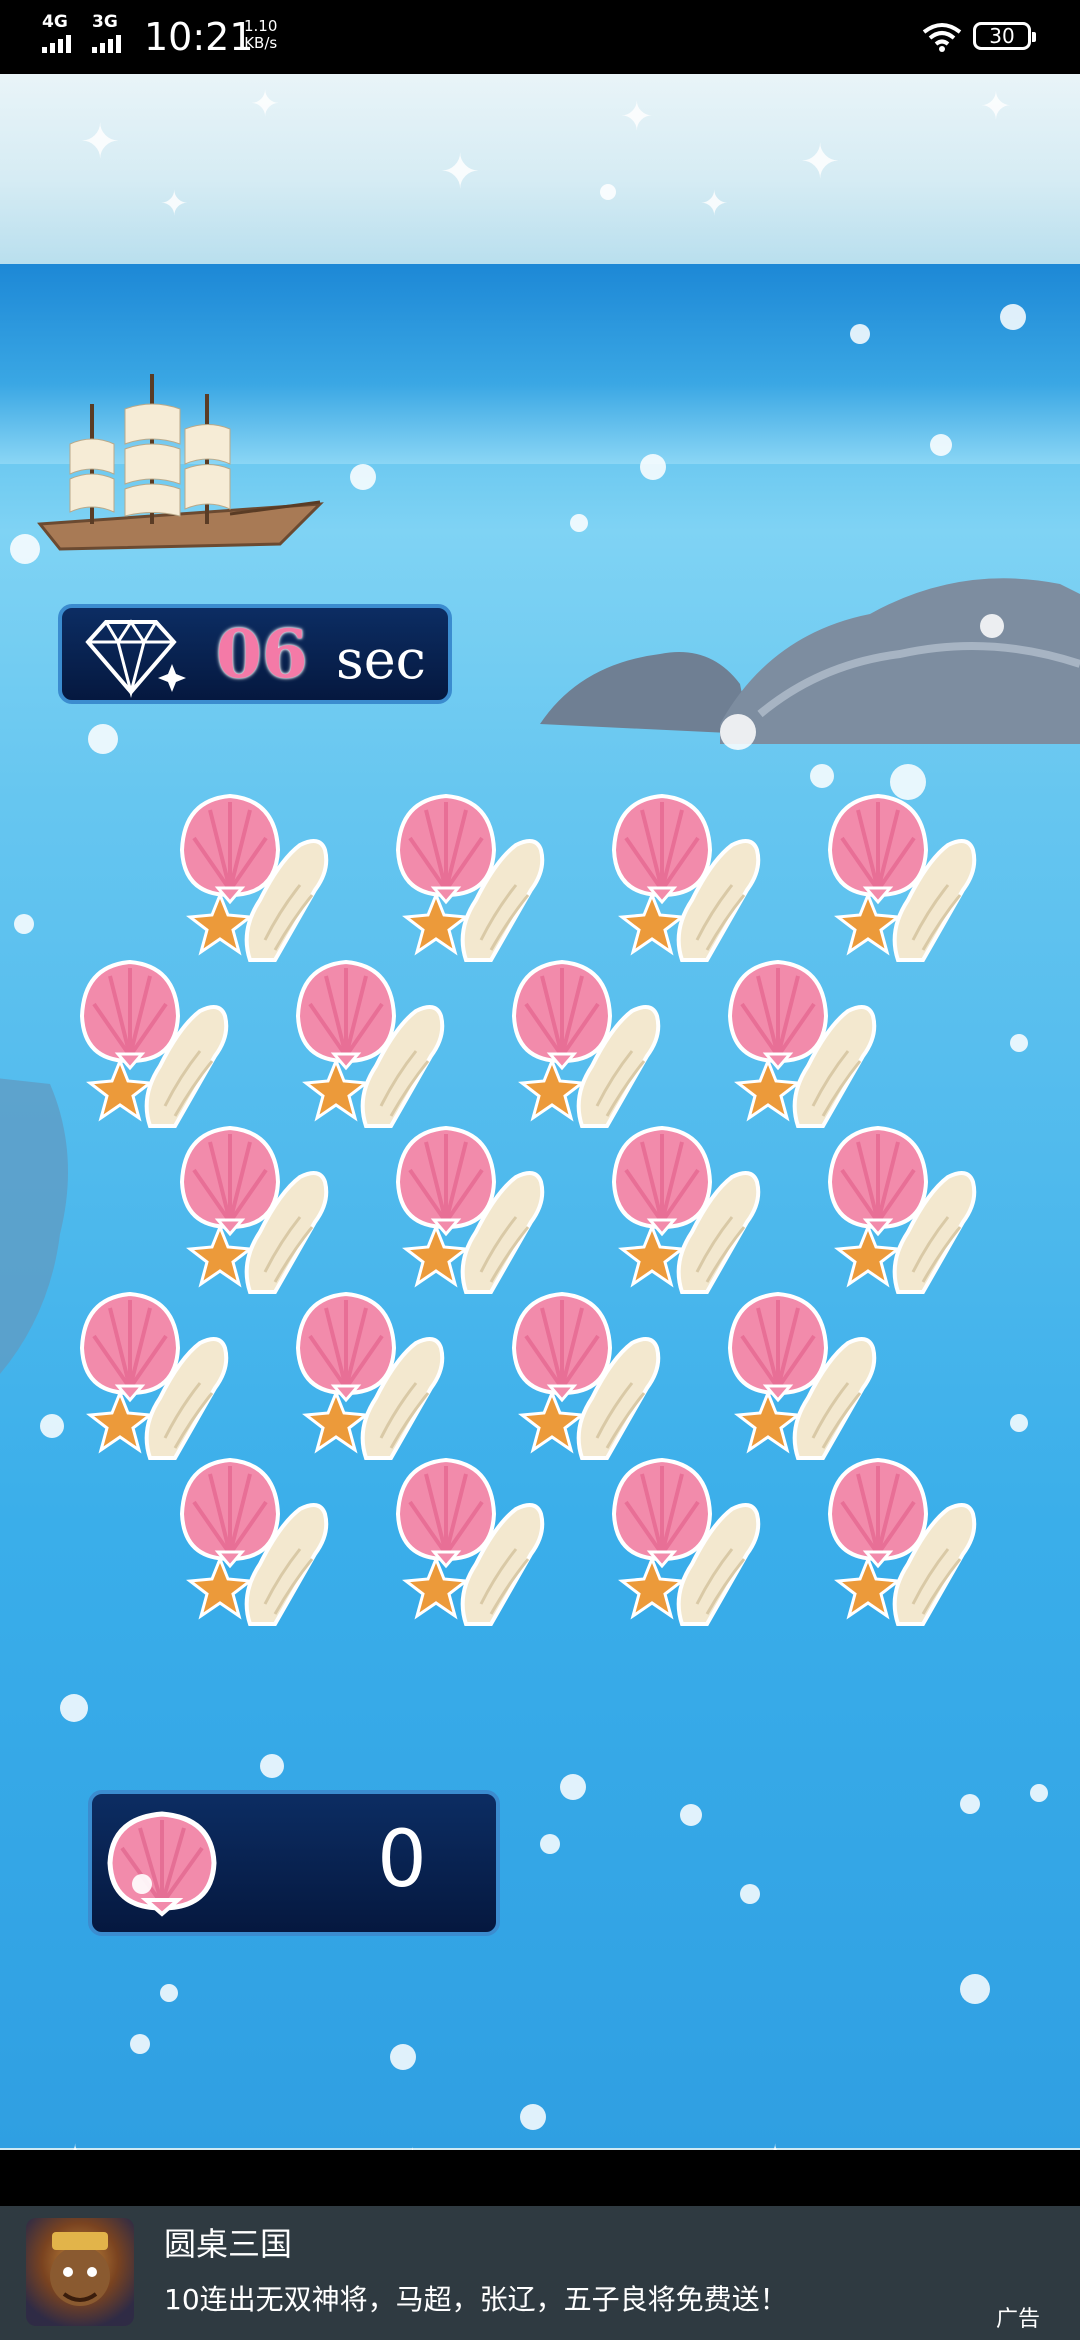  Describe the element at coordinates (162, 1864) in the screenshot. I see `scallop-shell-icon` at that location.